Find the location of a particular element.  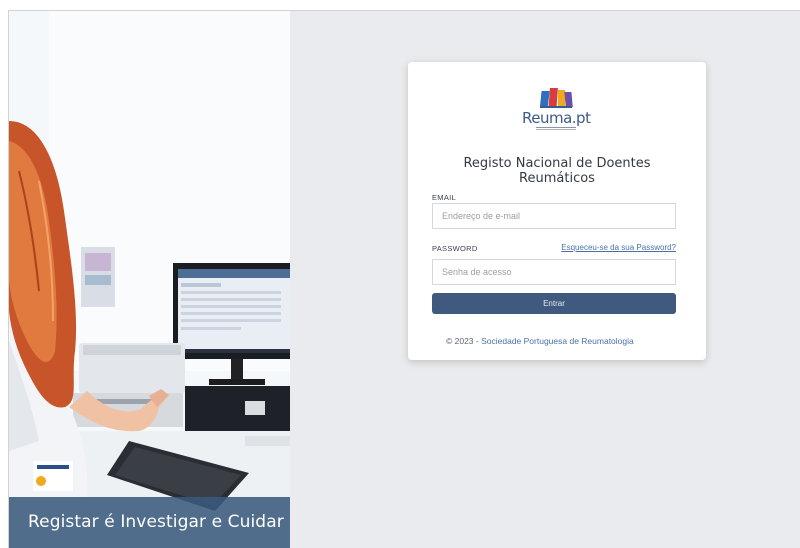

organization-link: Sociedade Portuguesa de Reumatologia is located at coordinates (557, 341).